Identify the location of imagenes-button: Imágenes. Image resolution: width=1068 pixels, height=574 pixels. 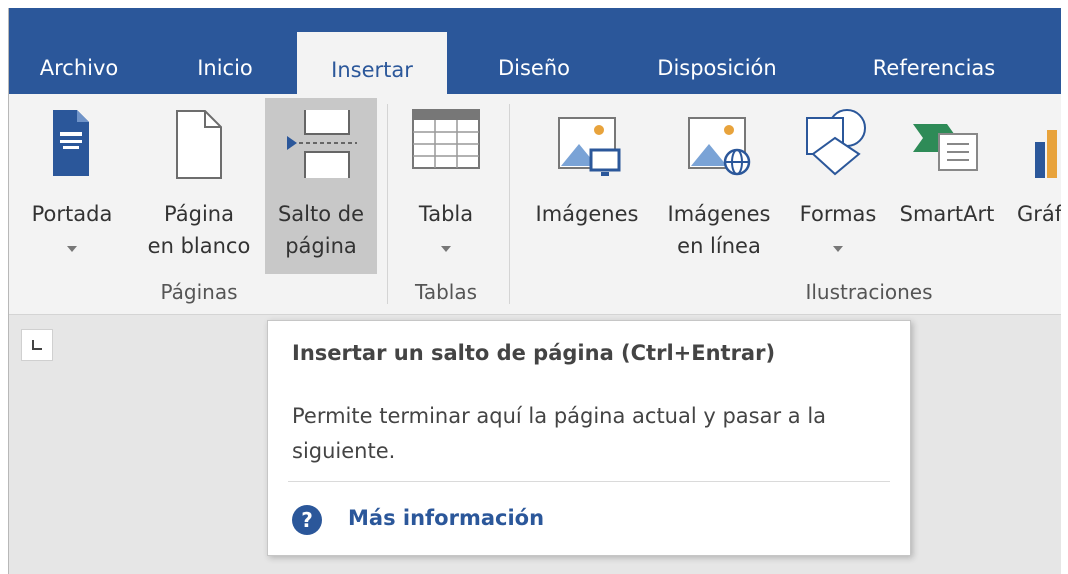
(587, 186).